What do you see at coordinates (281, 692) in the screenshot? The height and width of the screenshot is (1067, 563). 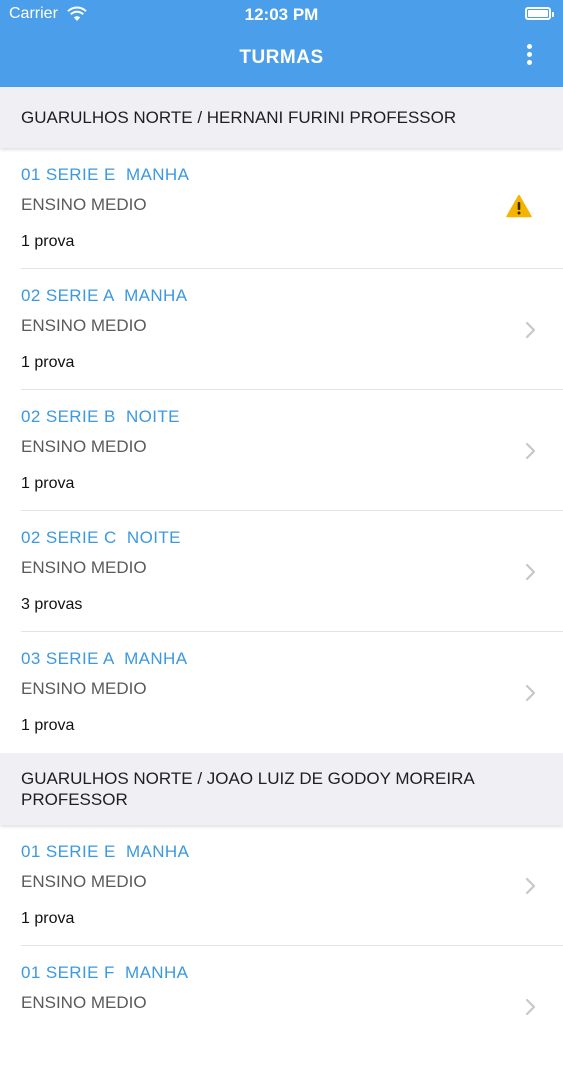 I see `list-item: 03 SERIE A MANHA ENSINO MEDIO 1 prova` at bounding box center [281, 692].